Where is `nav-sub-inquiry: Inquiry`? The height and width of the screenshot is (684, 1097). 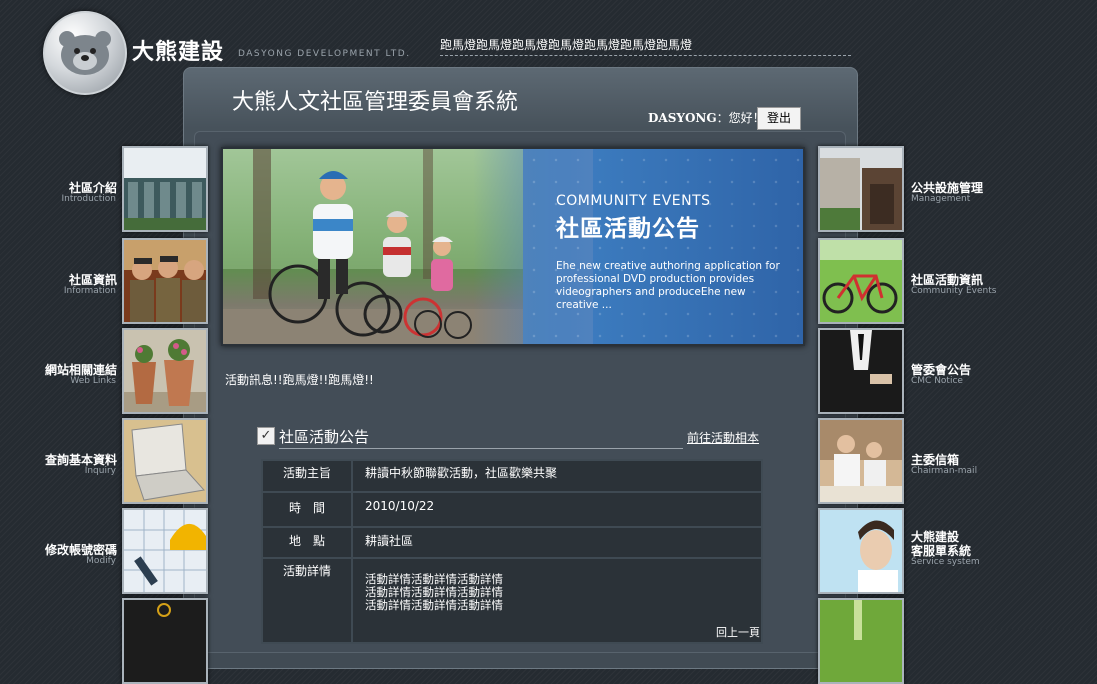 nav-sub-inquiry: Inquiry is located at coordinates (100, 471).